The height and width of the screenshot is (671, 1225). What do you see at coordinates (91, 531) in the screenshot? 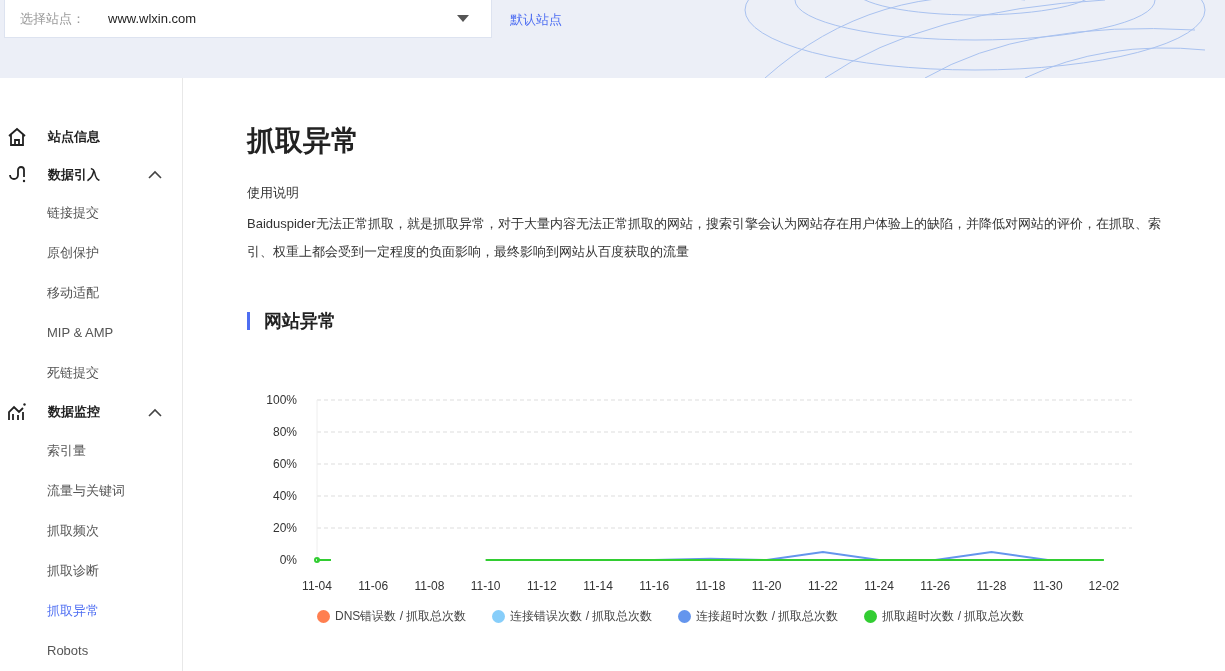
I see `sidebar-item: 抓取频次` at bounding box center [91, 531].